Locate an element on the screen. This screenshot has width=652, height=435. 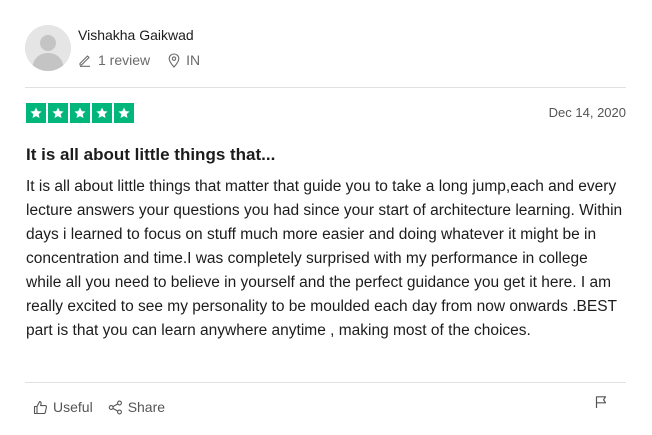
map-pin-icon is located at coordinates (174, 60).